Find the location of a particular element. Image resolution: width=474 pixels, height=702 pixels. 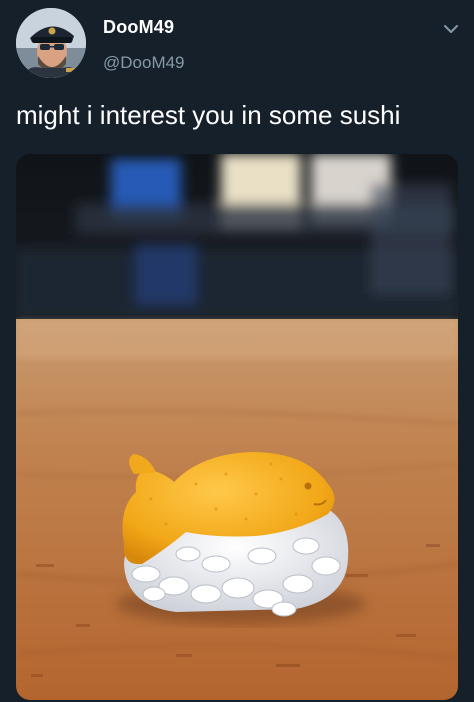

tweet-header: DooM49 @DooM49 is located at coordinates (237, 45).